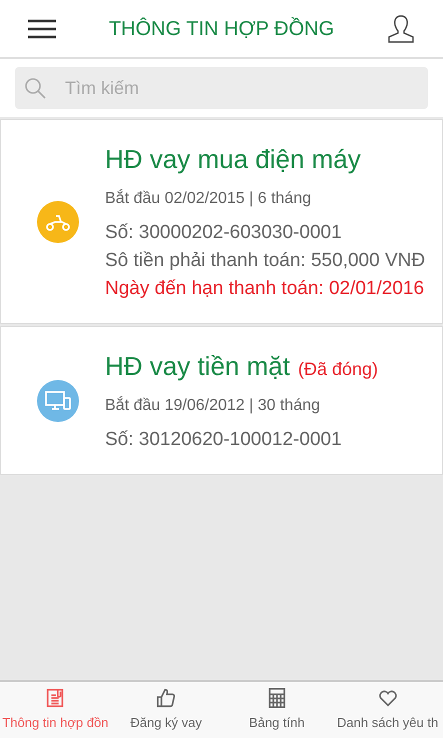 Image resolution: width=443 pixels, height=738 pixels. What do you see at coordinates (197, 366) in the screenshot?
I see `contract-title: HĐ vay tiền mặt` at bounding box center [197, 366].